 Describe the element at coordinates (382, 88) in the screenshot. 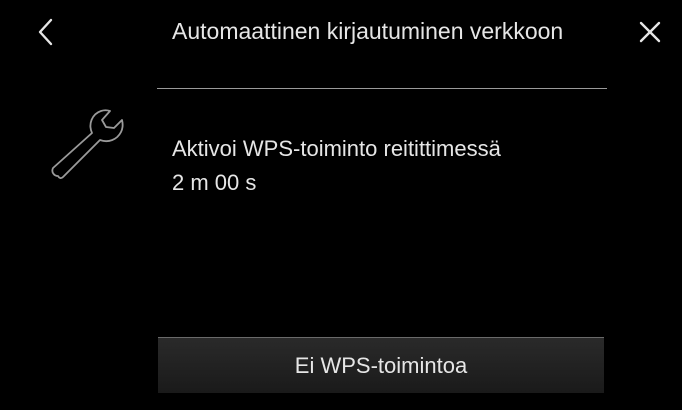

I see `title-divider` at that location.